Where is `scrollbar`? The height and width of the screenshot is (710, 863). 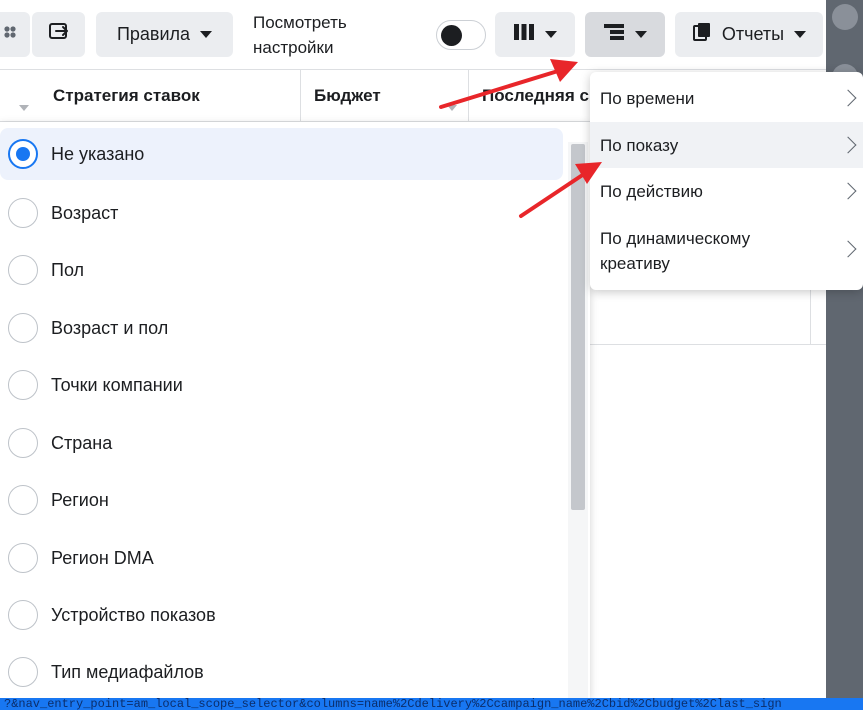
scrollbar is located at coordinates (578, 420).